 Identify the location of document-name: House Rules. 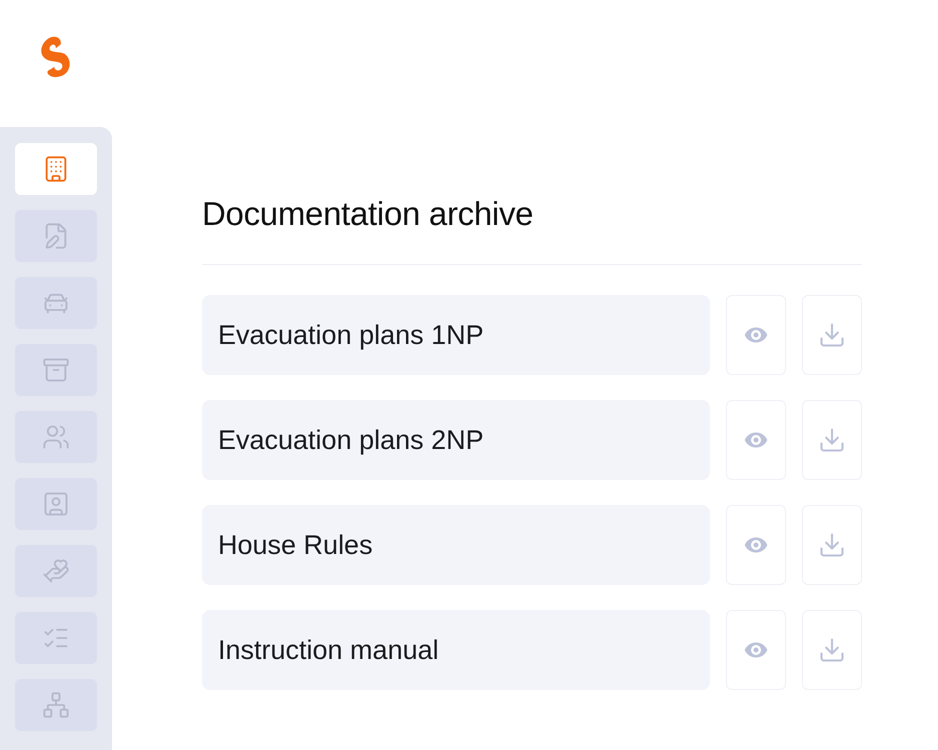
(456, 545).